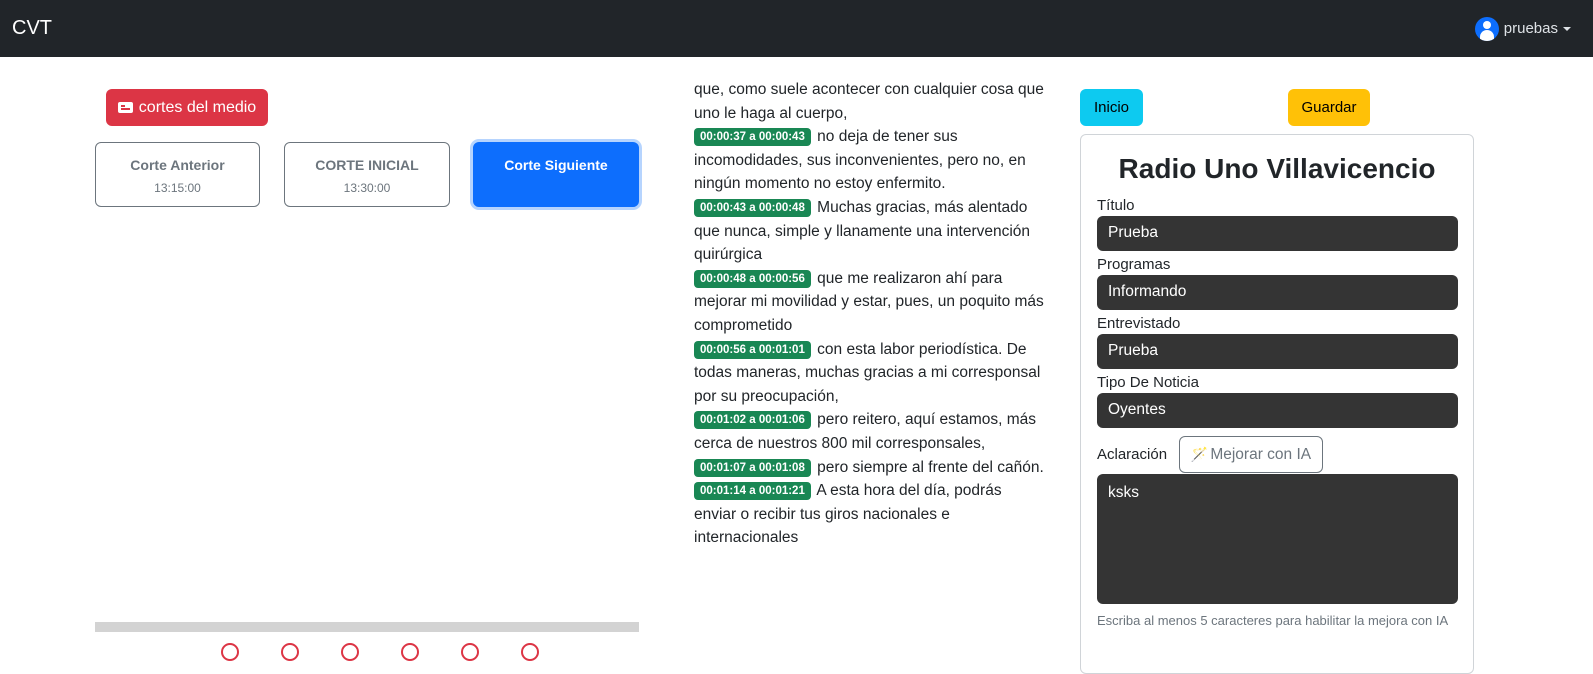 The width and height of the screenshot is (1593, 674). I want to click on corte-inicial-button: CORTE INICIAL 13:30:00, so click(367, 174).